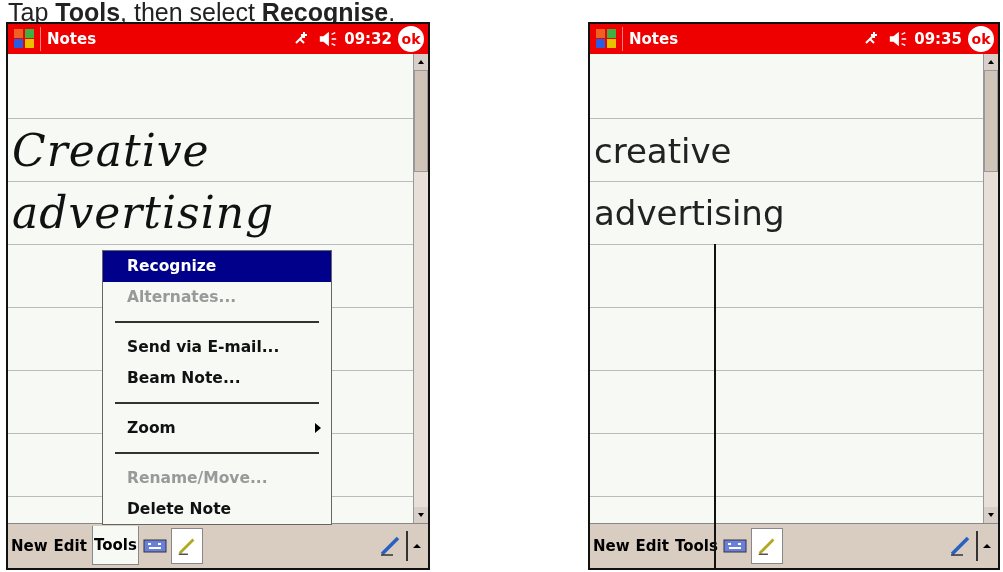 This screenshot has height=572, width=1003. Describe the element at coordinates (217, 428) in the screenshot. I see `menu-item: Zoom` at that location.